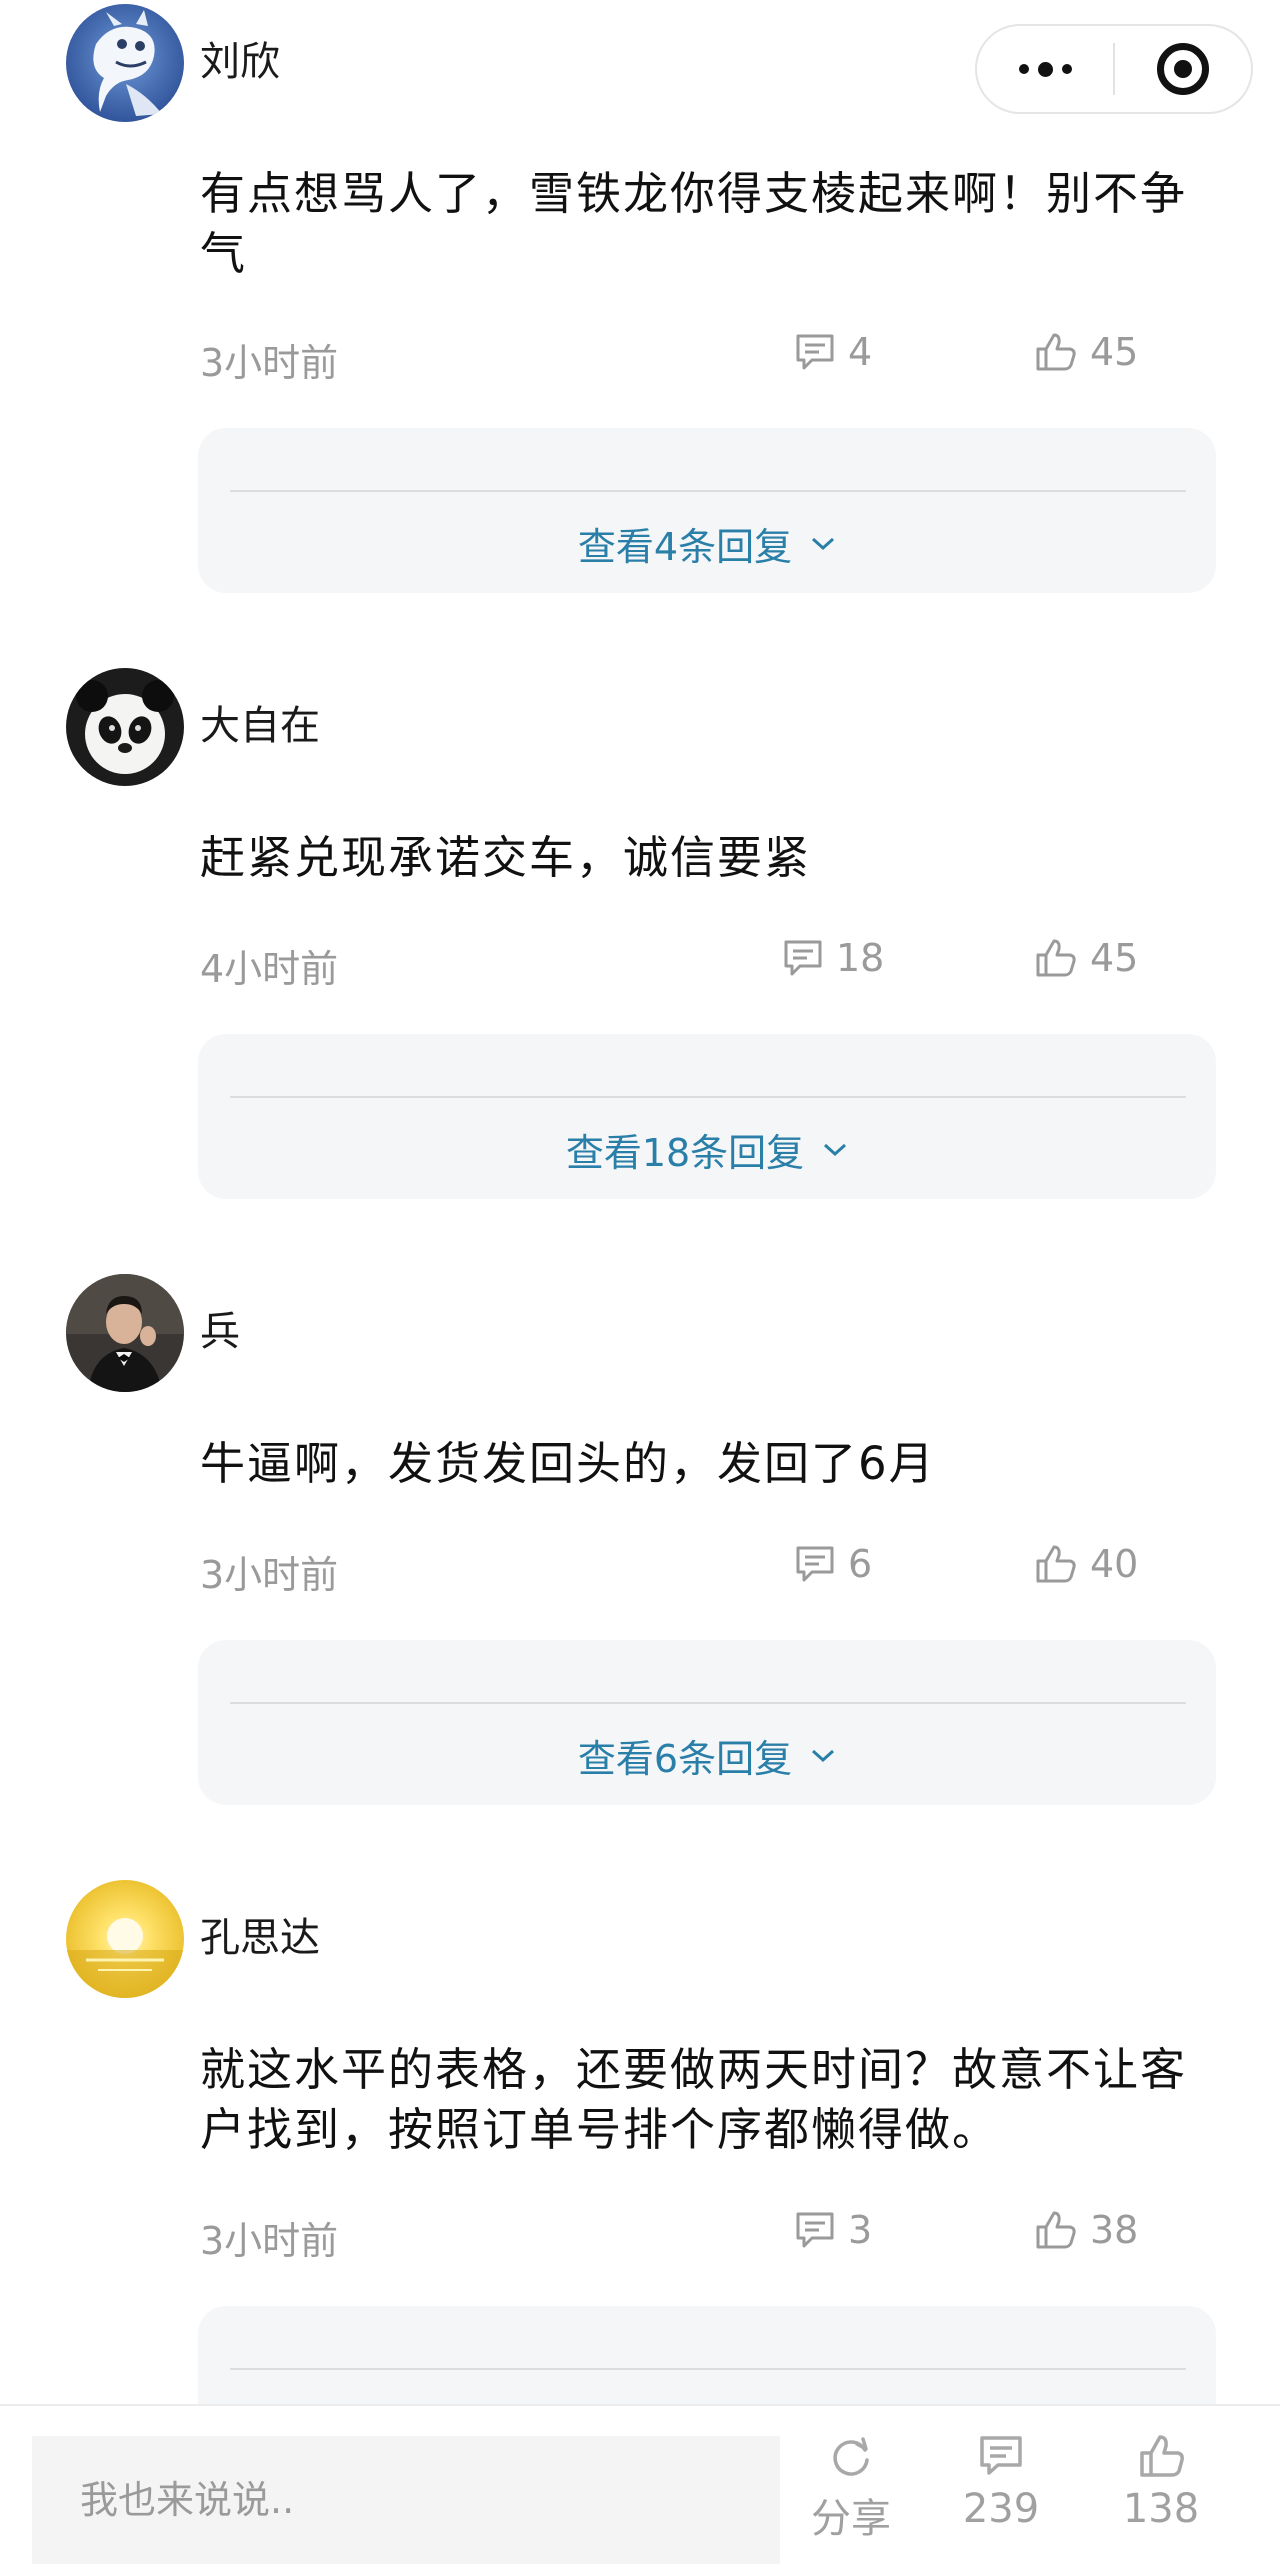 The width and height of the screenshot is (1280, 2574). What do you see at coordinates (269, 969) in the screenshot?
I see `comment-time: 4小时前` at bounding box center [269, 969].